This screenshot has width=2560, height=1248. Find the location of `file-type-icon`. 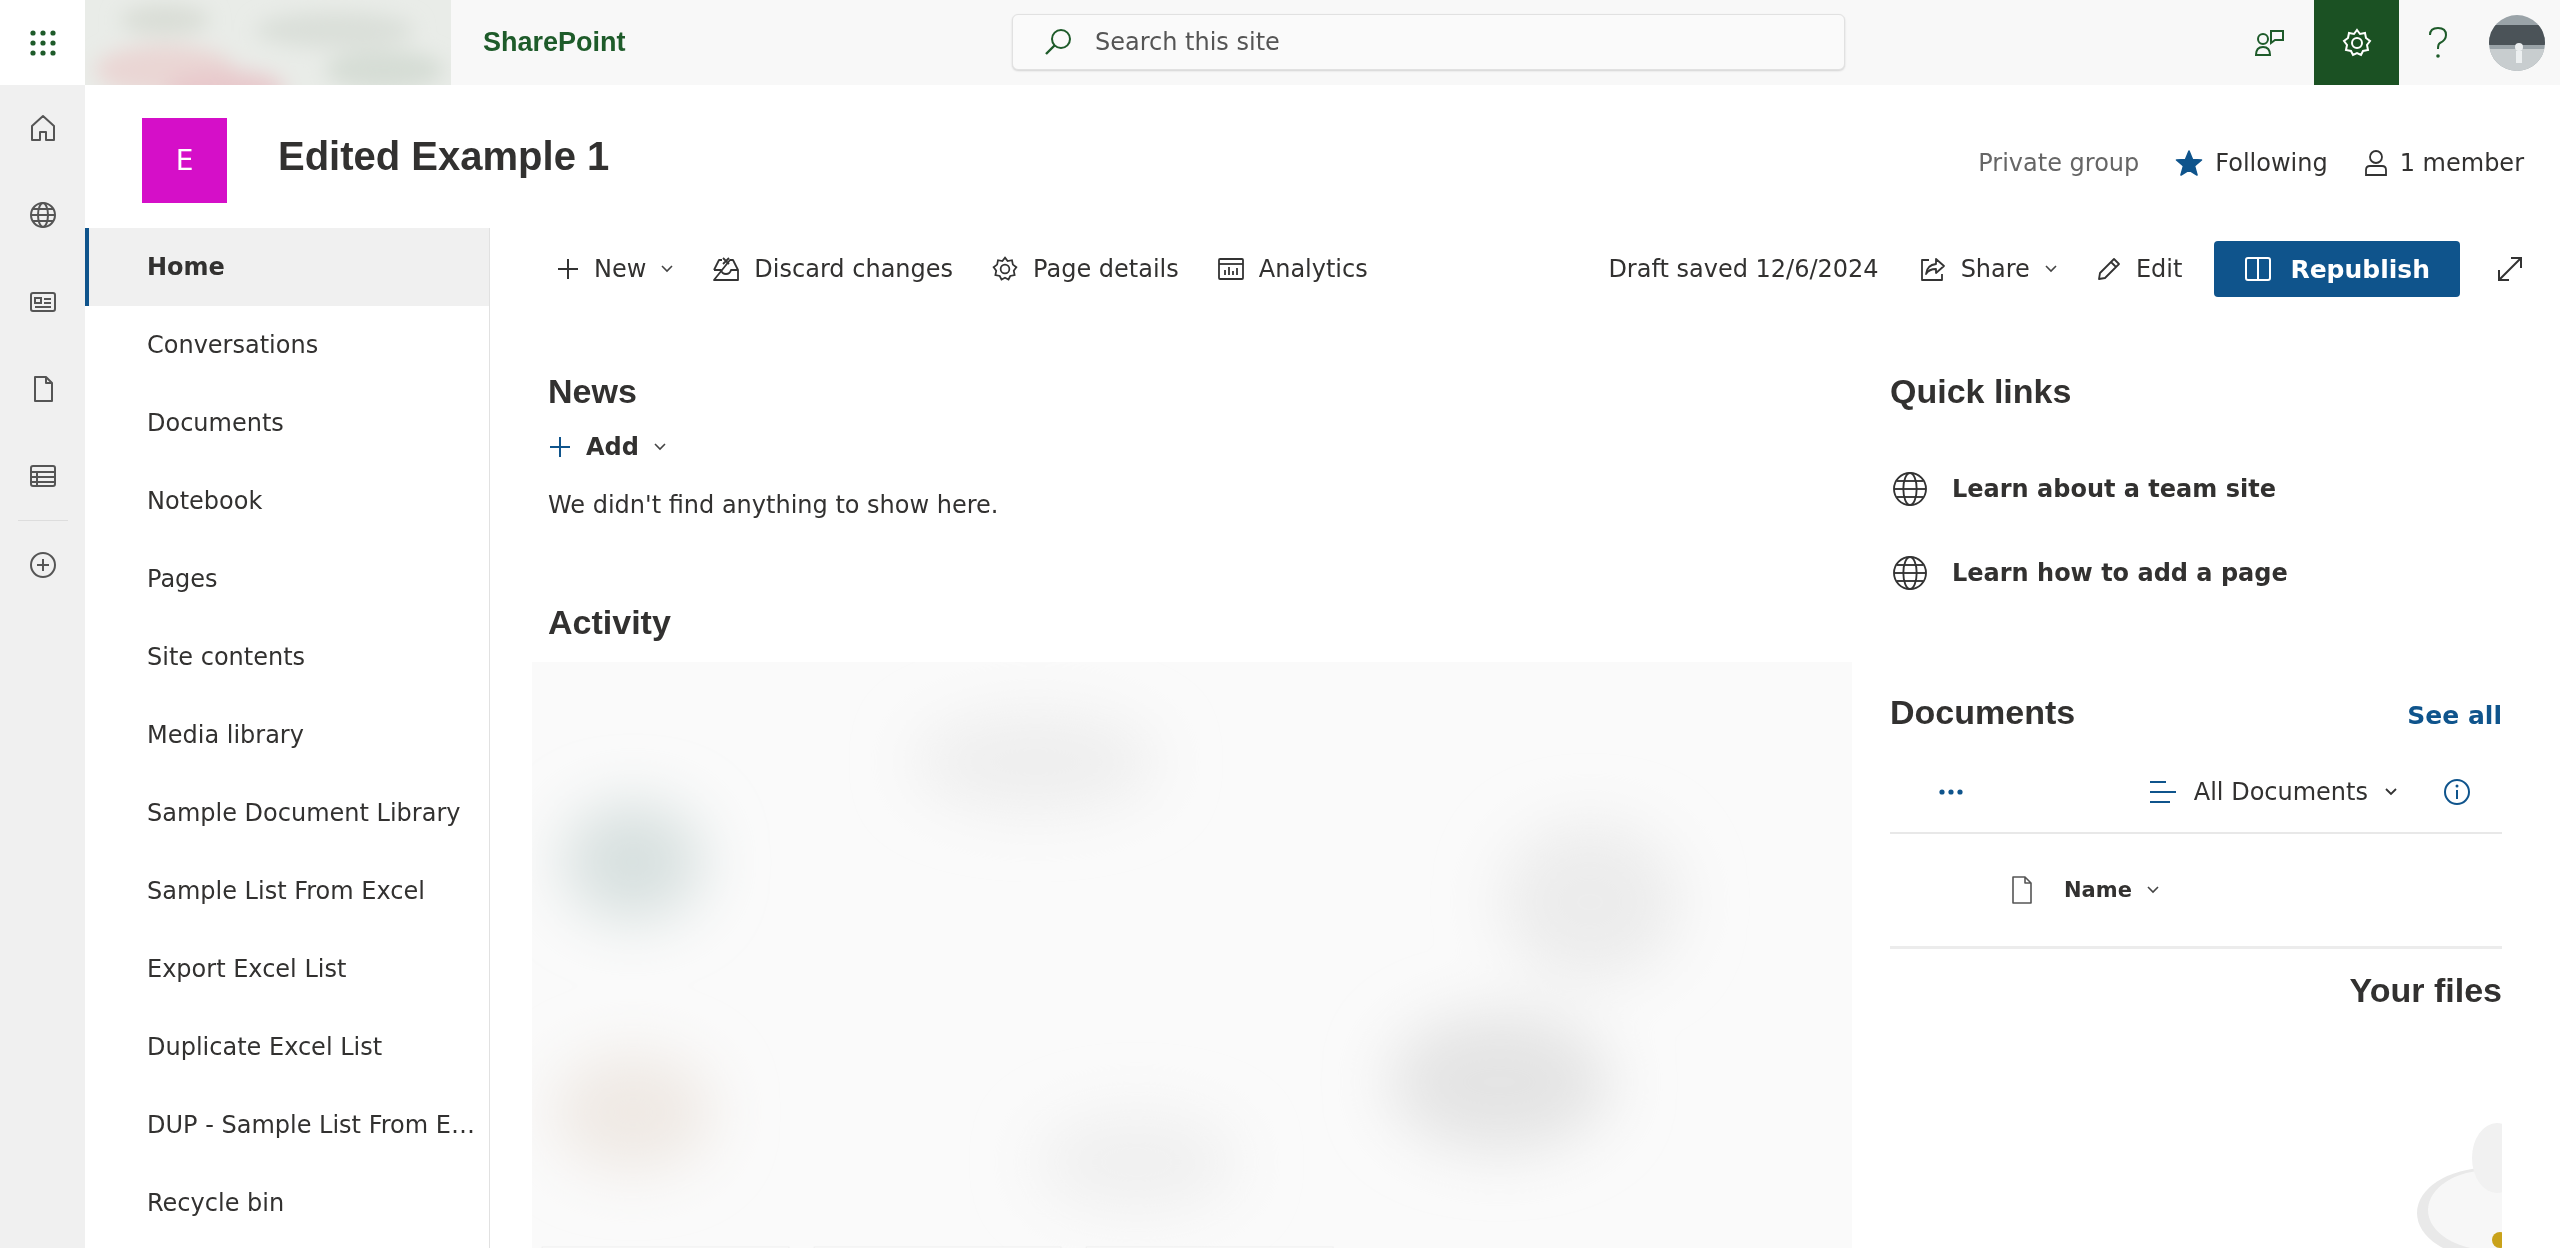

file-type-icon is located at coordinates (2022, 890).